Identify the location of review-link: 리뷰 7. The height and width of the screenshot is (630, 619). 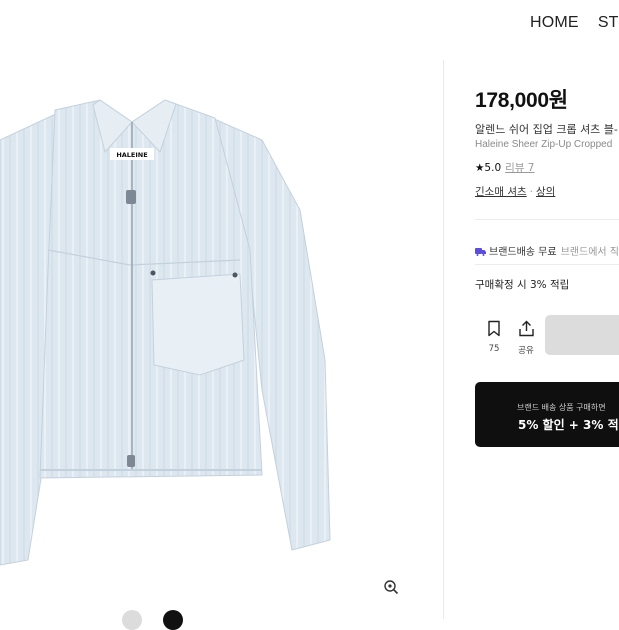
(519, 168).